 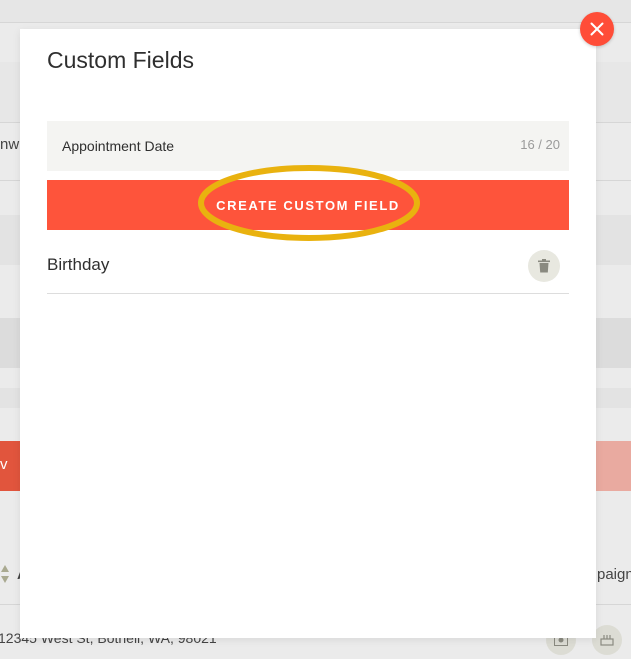 What do you see at coordinates (5, 574) in the screenshot?
I see `sort-arrows-icon` at bounding box center [5, 574].